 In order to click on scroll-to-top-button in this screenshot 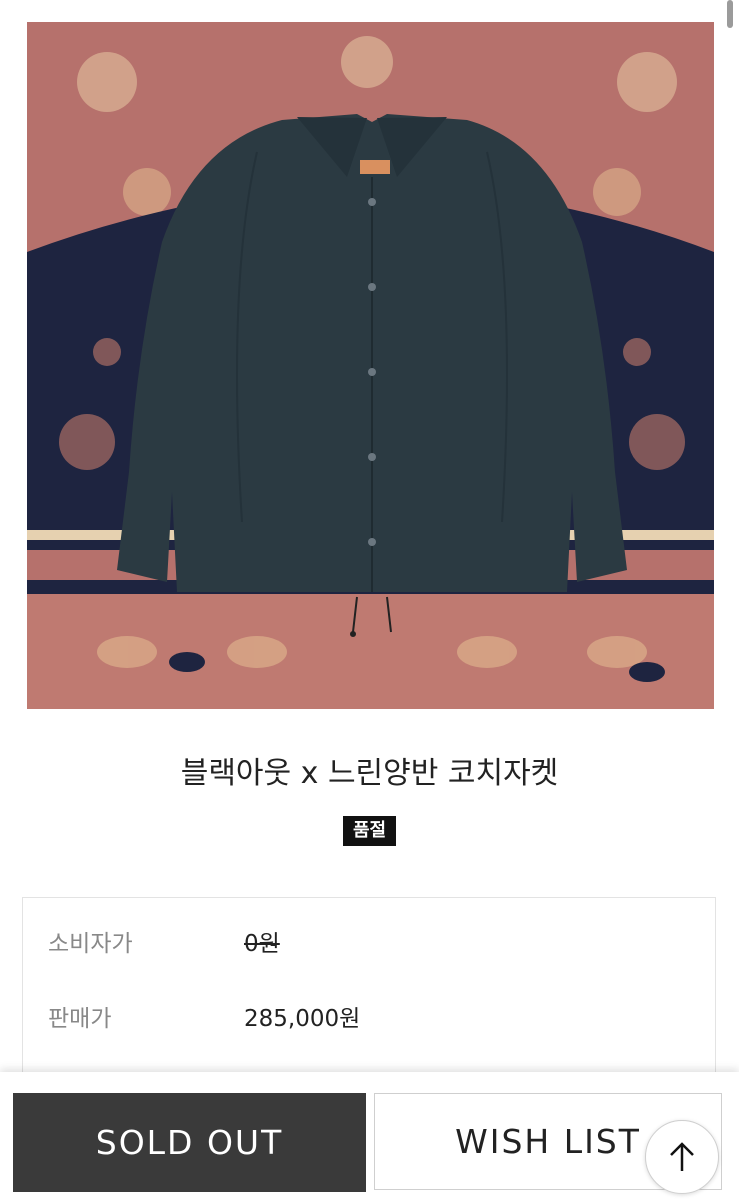, I will do `click(682, 1157)`.